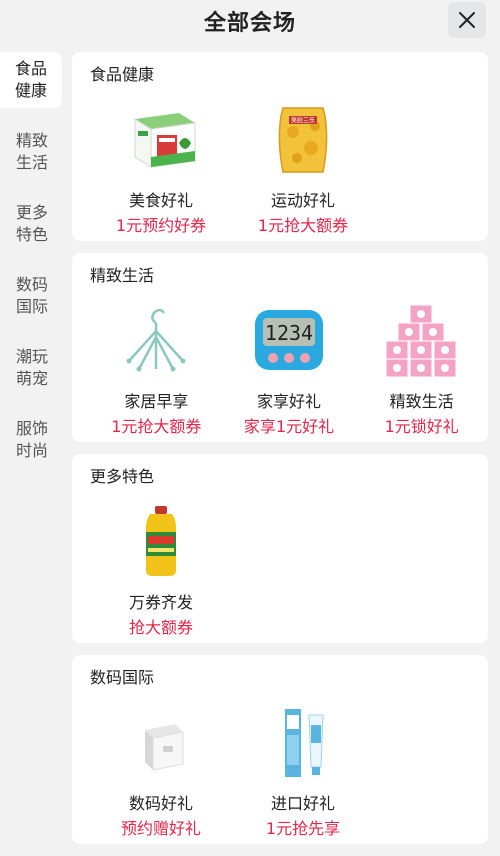  Describe the element at coordinates (160, 602) in the screenshot. I see `venue-name: 万券齐发` at that location.